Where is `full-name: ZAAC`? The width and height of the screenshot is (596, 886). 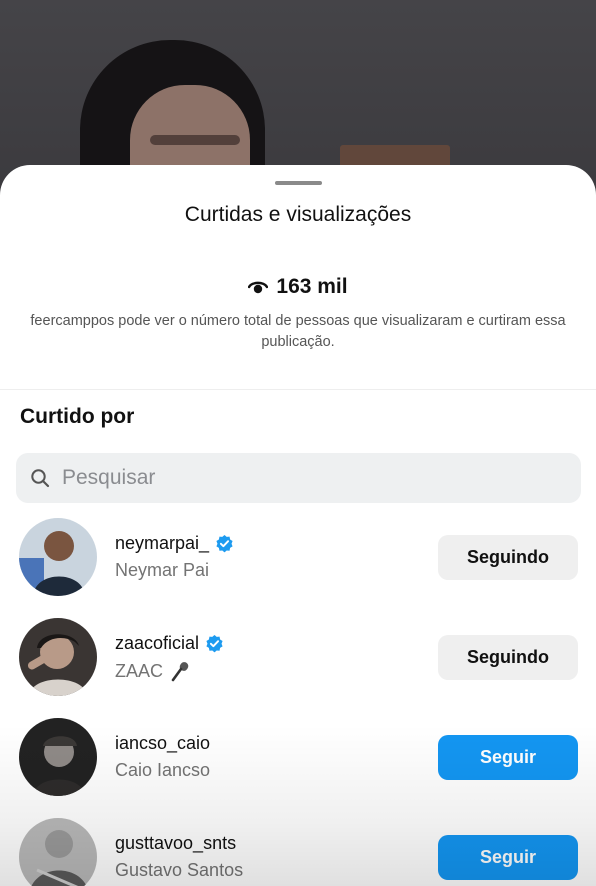
full-name: ZAAC is located at coordinates (153, 671).